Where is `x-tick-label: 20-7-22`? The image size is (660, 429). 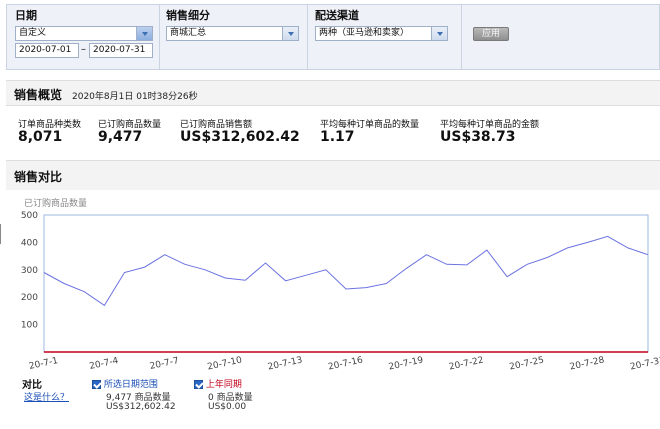 x-tick-label: 20-7-22 is located at coordinates (466, 363).